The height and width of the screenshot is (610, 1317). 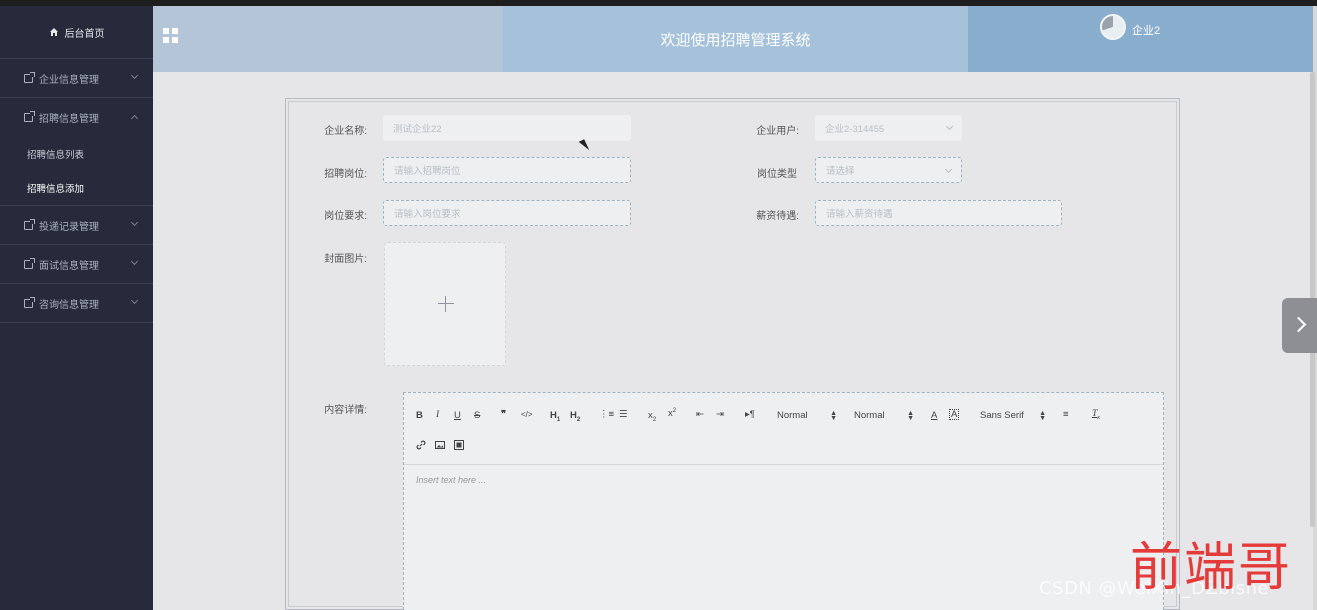 I want to click on strikethrough-icon: S, so click(x=477, y=415).